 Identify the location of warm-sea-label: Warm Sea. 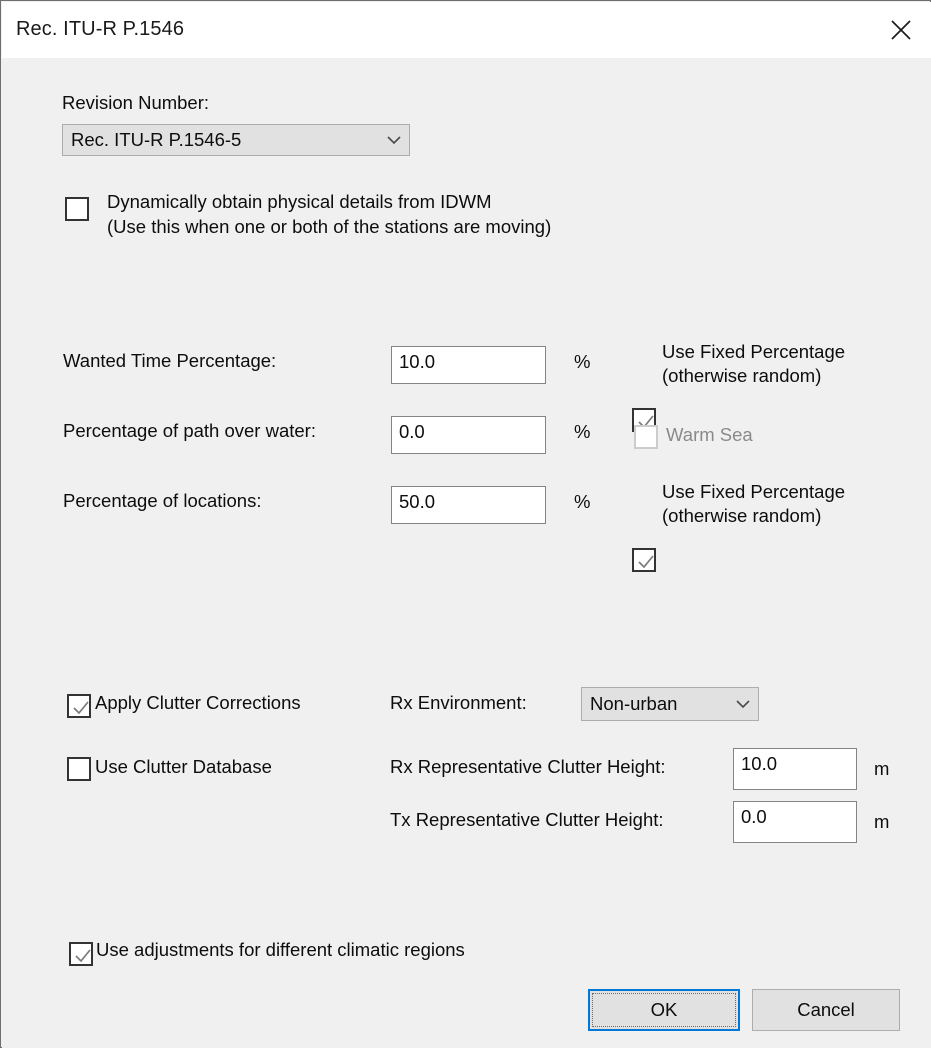
(709, 434).